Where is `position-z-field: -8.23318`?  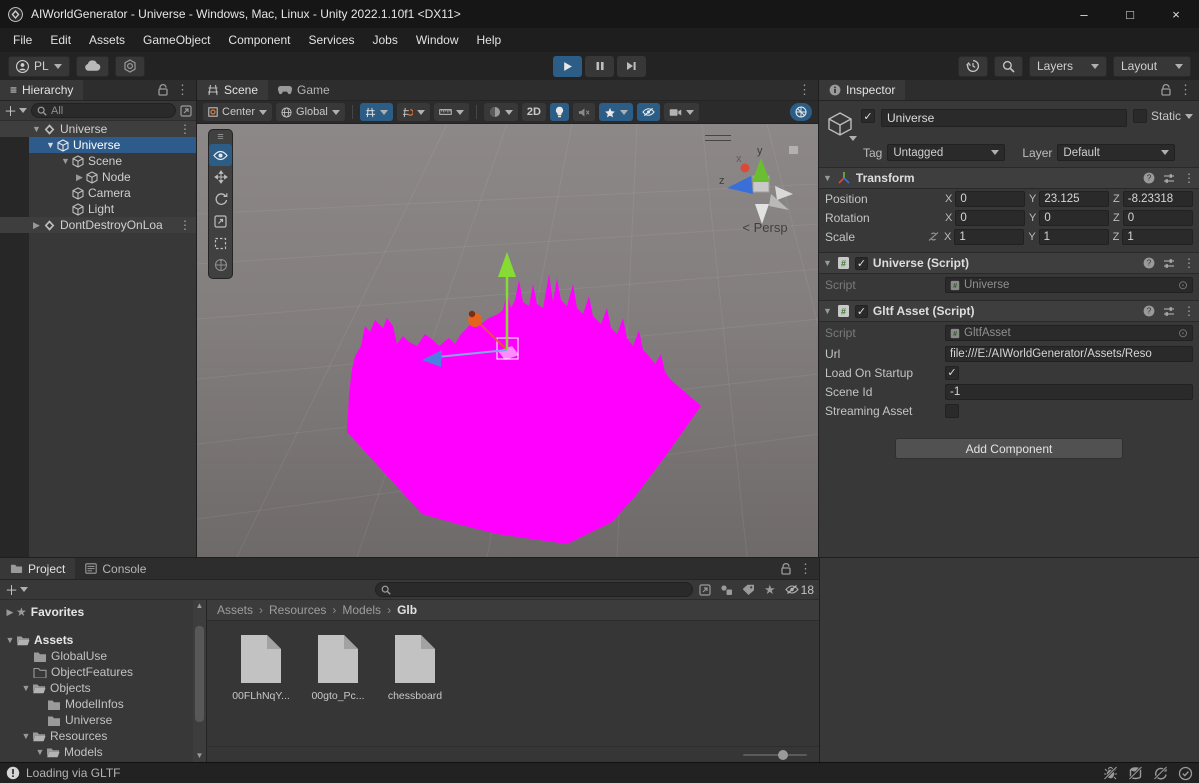
position-z-field: -8.23318 is located at coordinates (1157, 198).